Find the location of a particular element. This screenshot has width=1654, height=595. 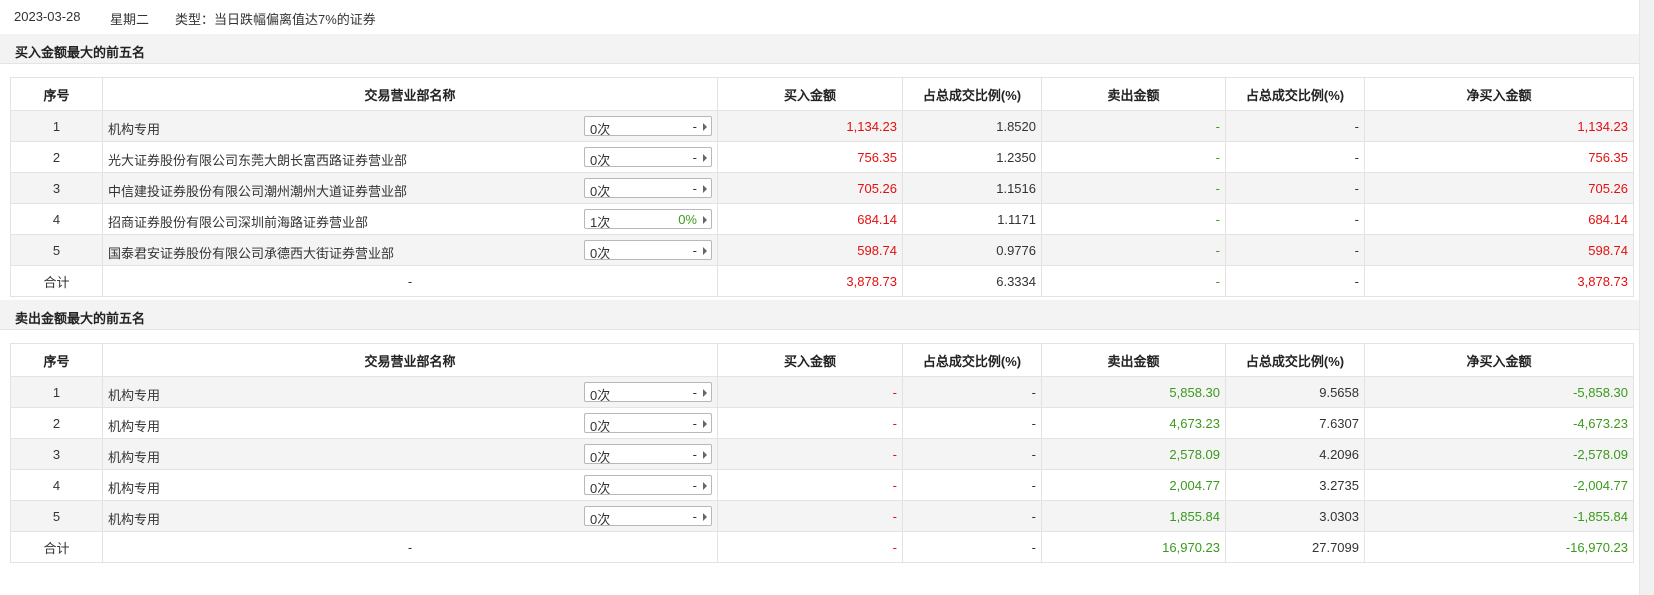

col-buy: 买入金额 is located at coordinates (810, 360).